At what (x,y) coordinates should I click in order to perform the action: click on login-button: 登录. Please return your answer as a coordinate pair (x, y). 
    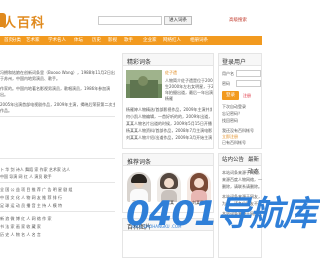
    Looking at the image, I should click on (230, 95).